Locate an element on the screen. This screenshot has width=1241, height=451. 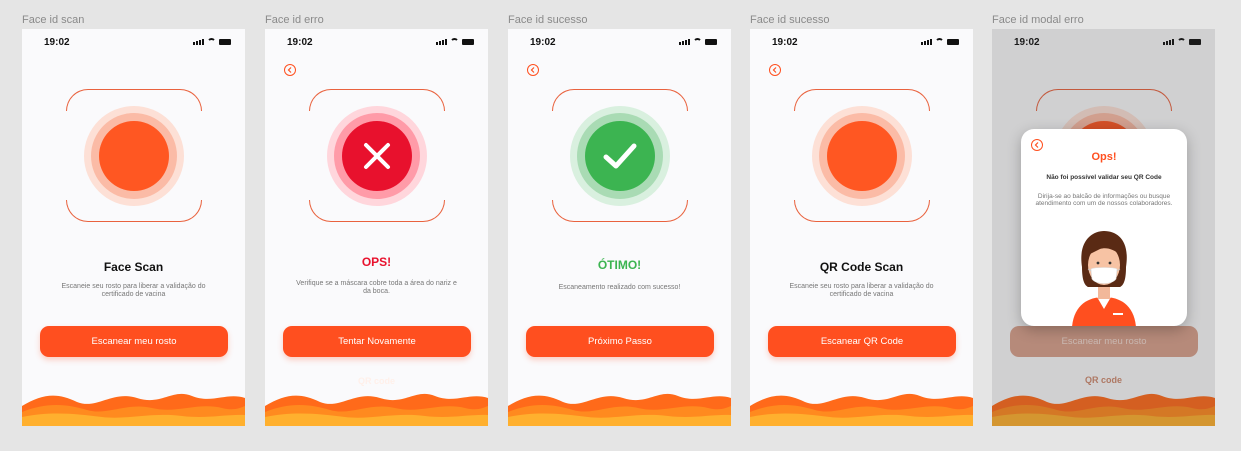
frame-label-face-scan: Face id scan is located at coordinates (53, 20).